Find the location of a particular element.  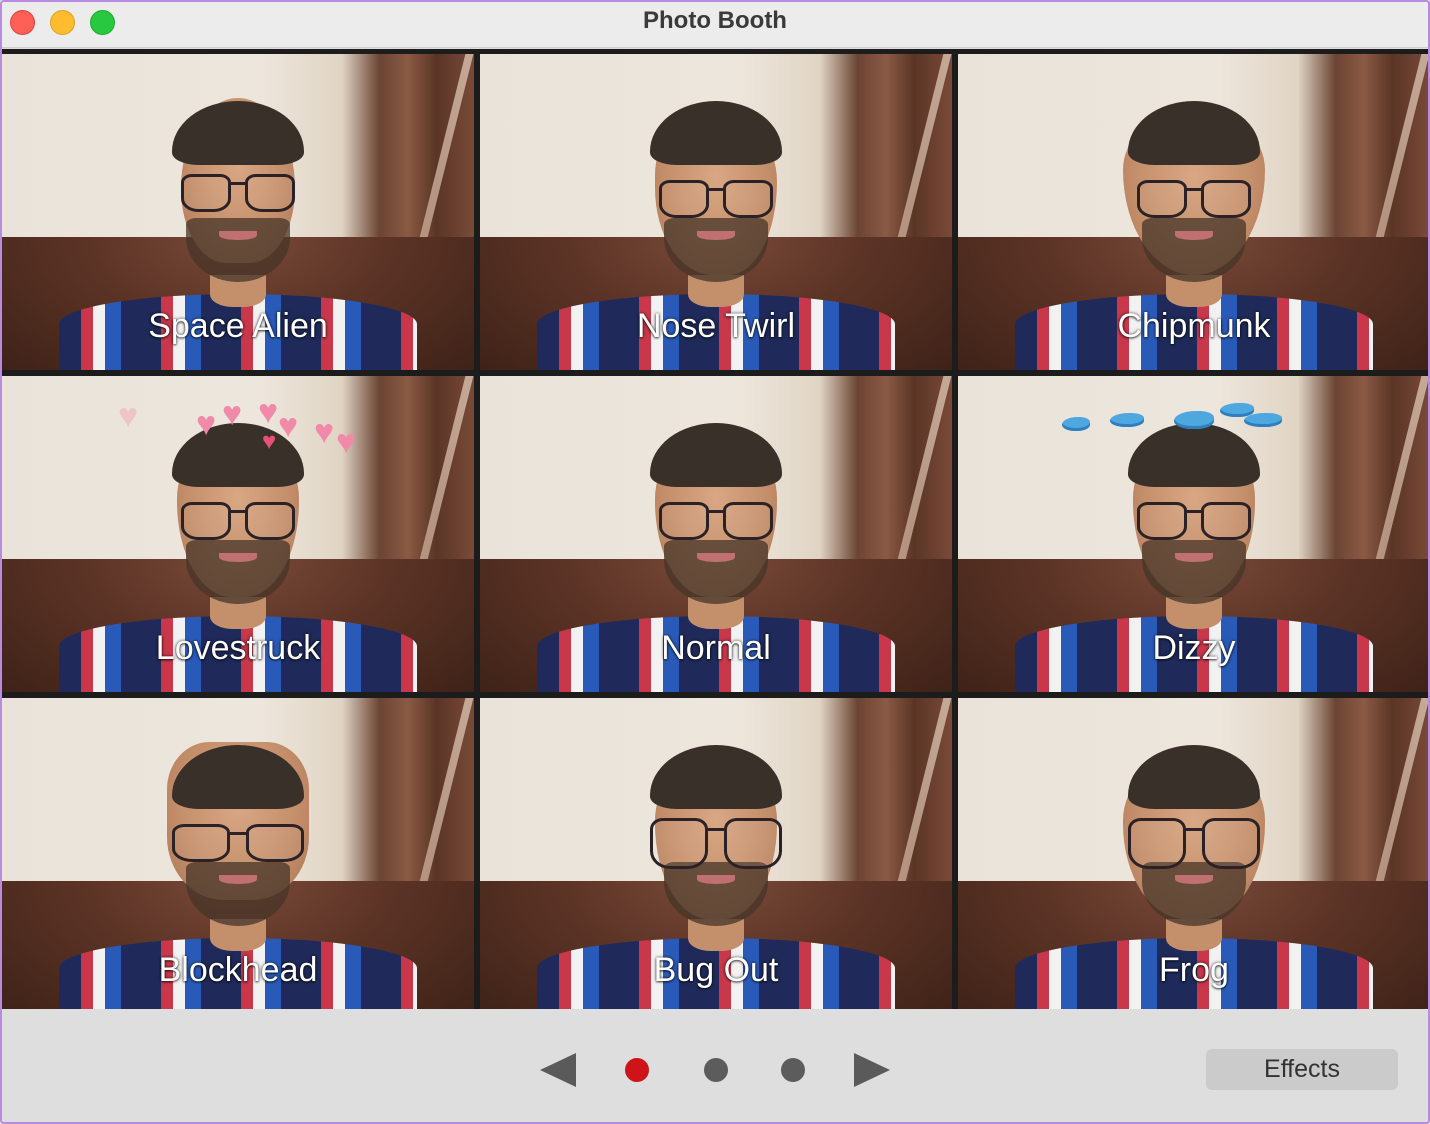

effect-tile-dizzy: Dizzy is located at coordinates (1193, 534).